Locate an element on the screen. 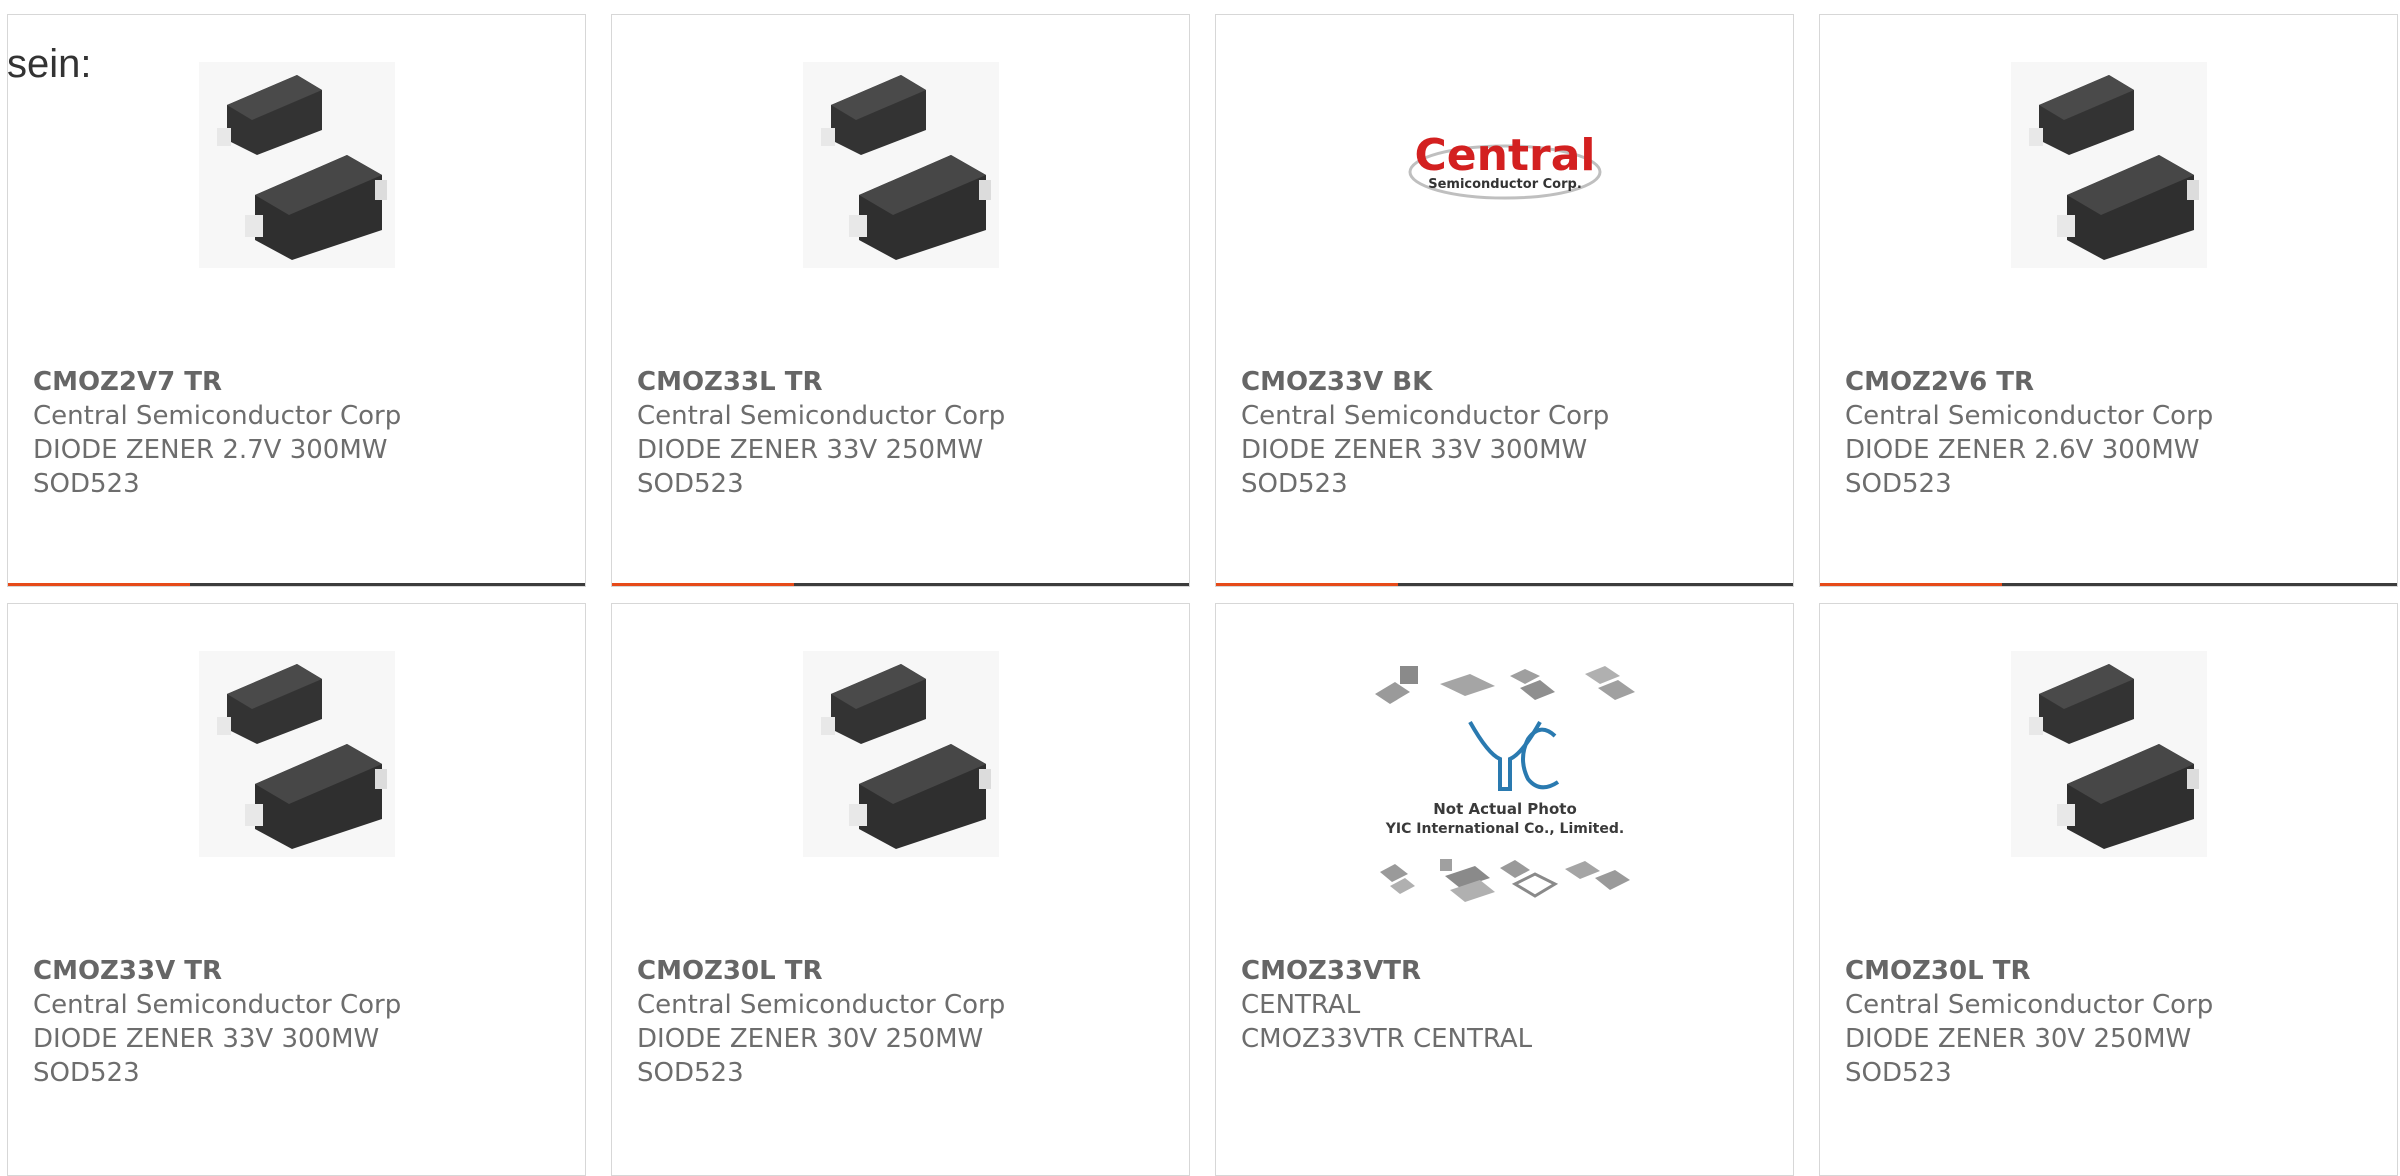  intro-text: sein: is located at coordinates (49, 64).